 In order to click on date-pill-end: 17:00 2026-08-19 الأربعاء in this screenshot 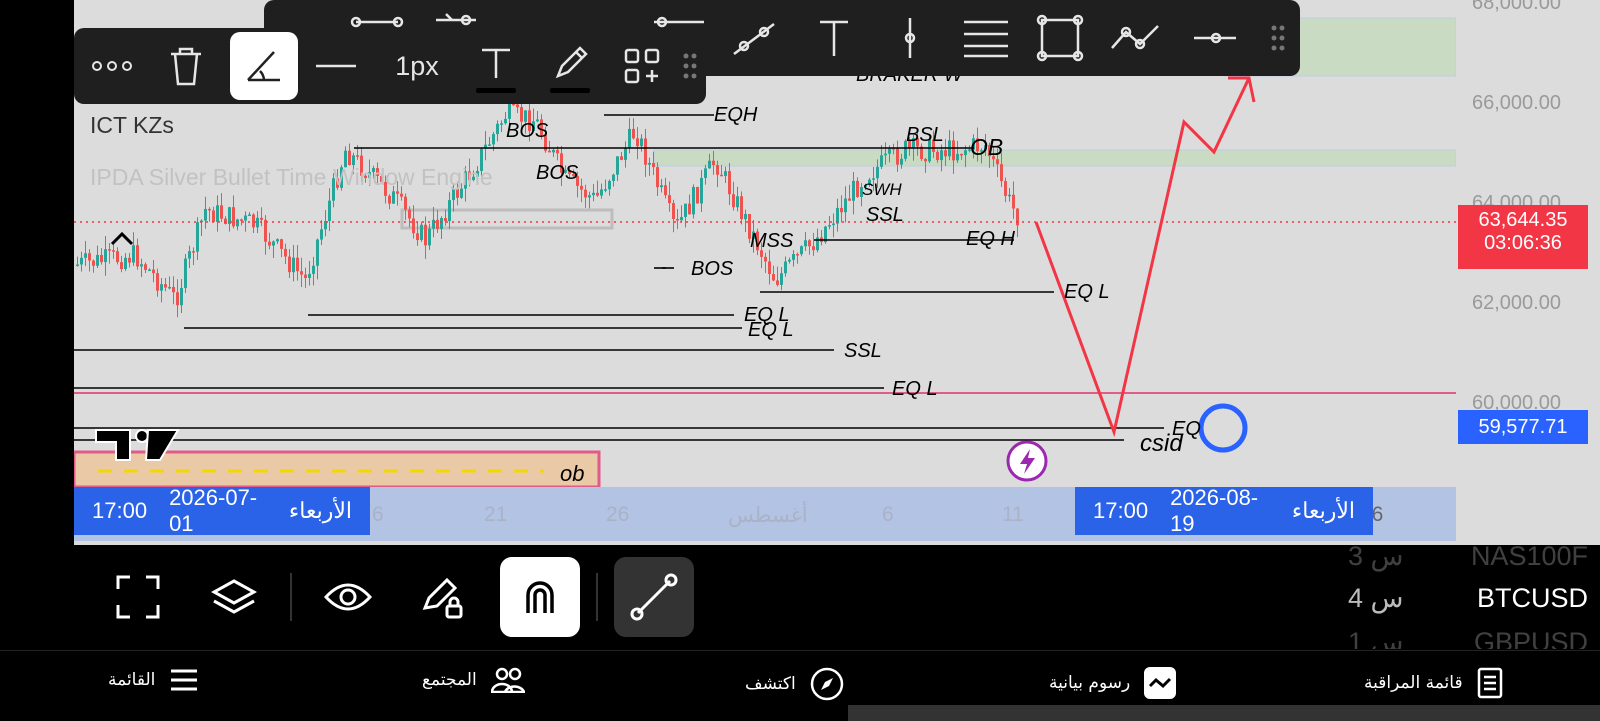, I will do `click(1224, 510)`.